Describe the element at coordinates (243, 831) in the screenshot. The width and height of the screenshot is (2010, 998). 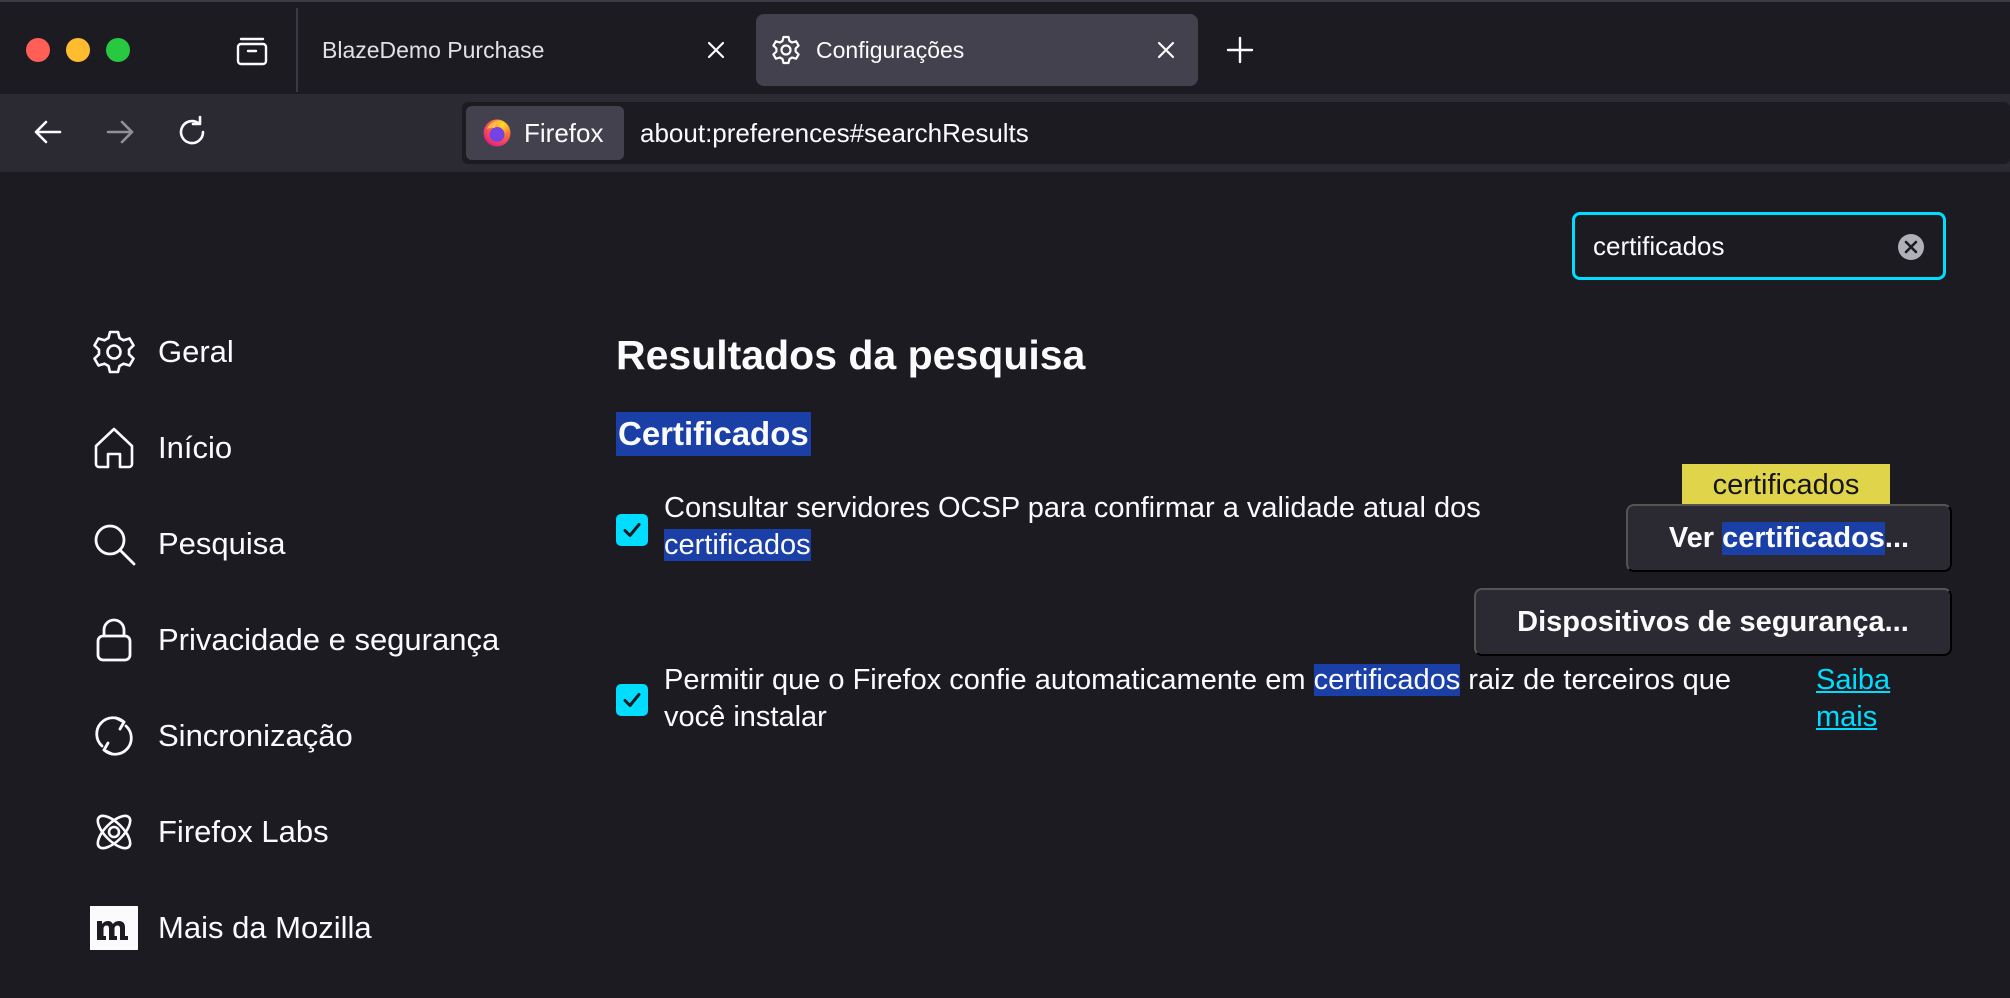
I see `sidebar-item-label: Firefox Labs` at that location.